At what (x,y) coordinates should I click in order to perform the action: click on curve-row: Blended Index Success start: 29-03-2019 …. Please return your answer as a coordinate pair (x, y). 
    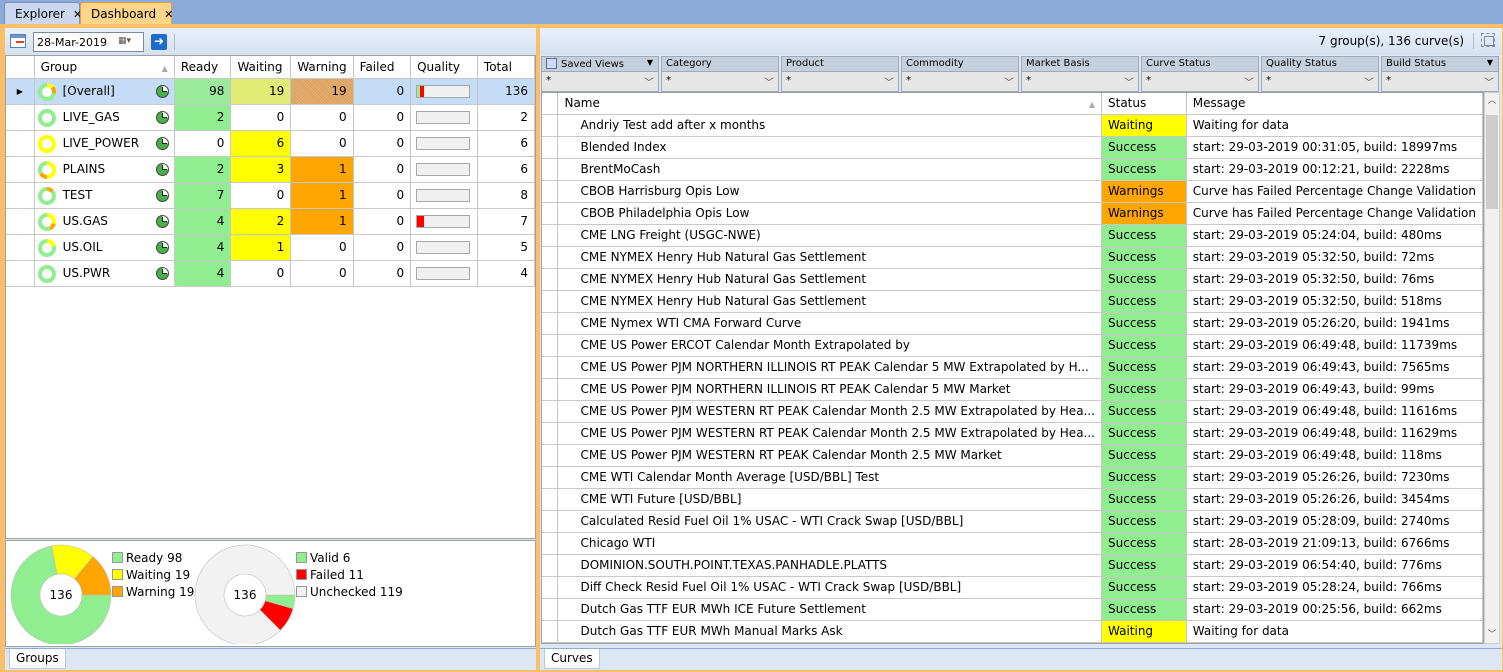
    Looking at the image, I should click on (1012, 147).